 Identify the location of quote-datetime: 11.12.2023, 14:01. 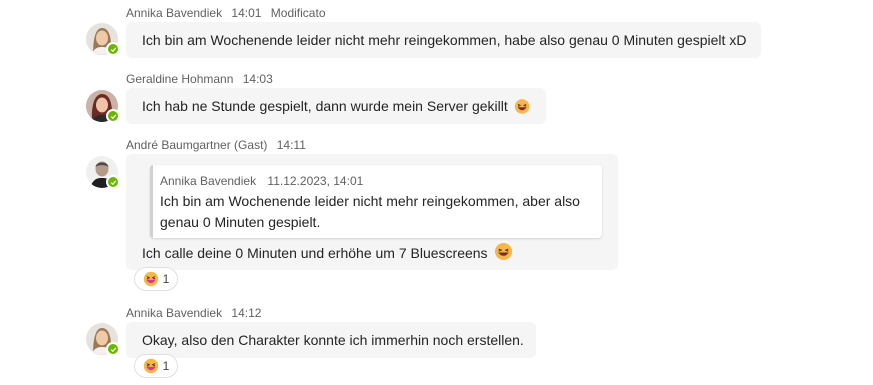
(315, 181).